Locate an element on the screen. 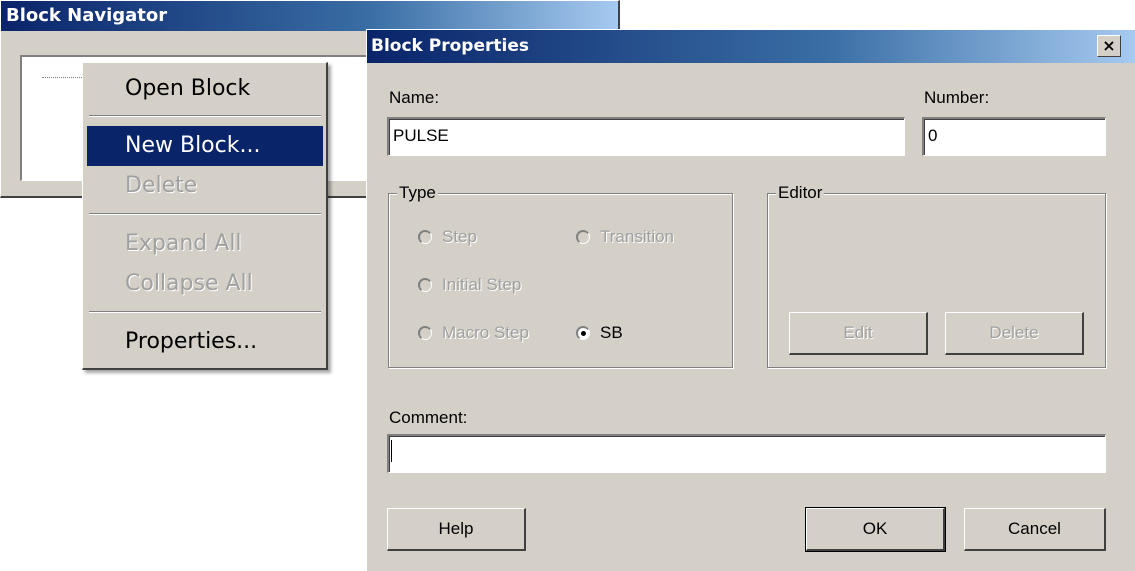  radio-initial-step: Initial Step is located at coordinates (469, 285).